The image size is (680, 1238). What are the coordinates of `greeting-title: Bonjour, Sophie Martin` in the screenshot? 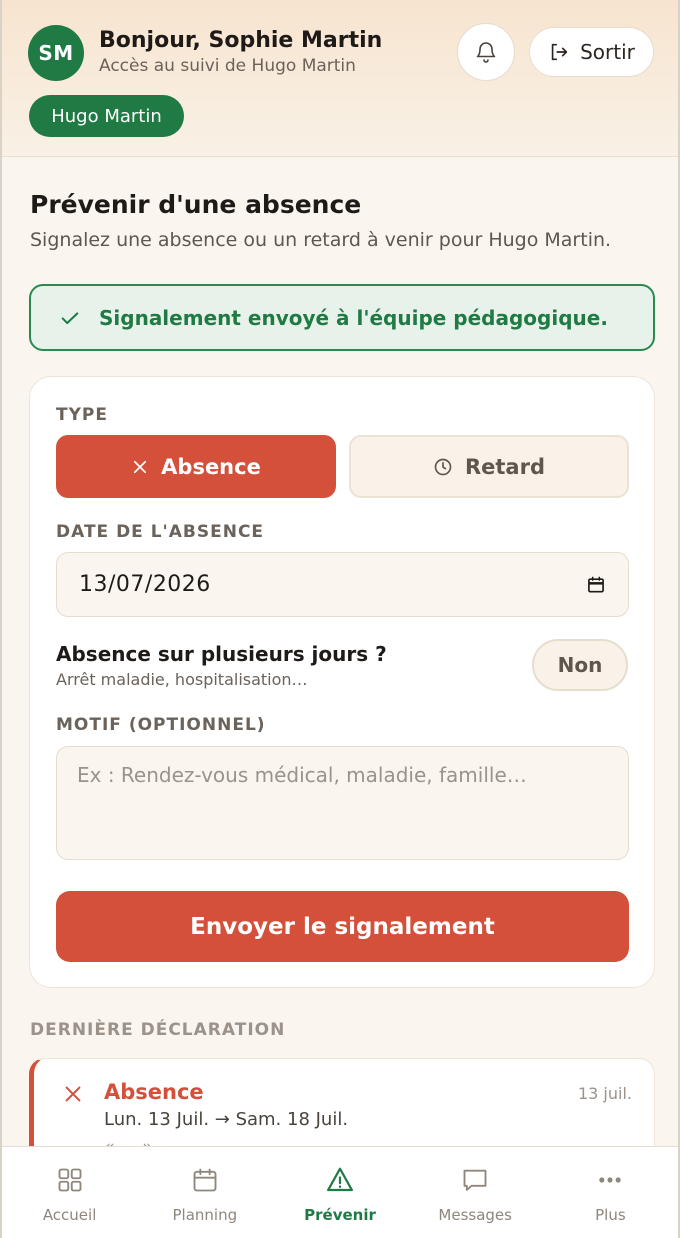 It's located at (241, 40).